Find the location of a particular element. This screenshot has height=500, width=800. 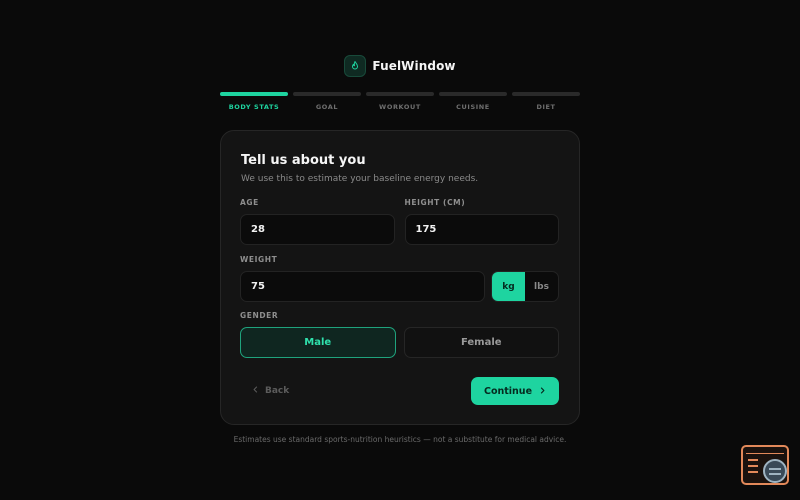

progress-stepper: BODY STATS GOAL WORKOUT CUISINE DIET is located at coordinates (400, 101).